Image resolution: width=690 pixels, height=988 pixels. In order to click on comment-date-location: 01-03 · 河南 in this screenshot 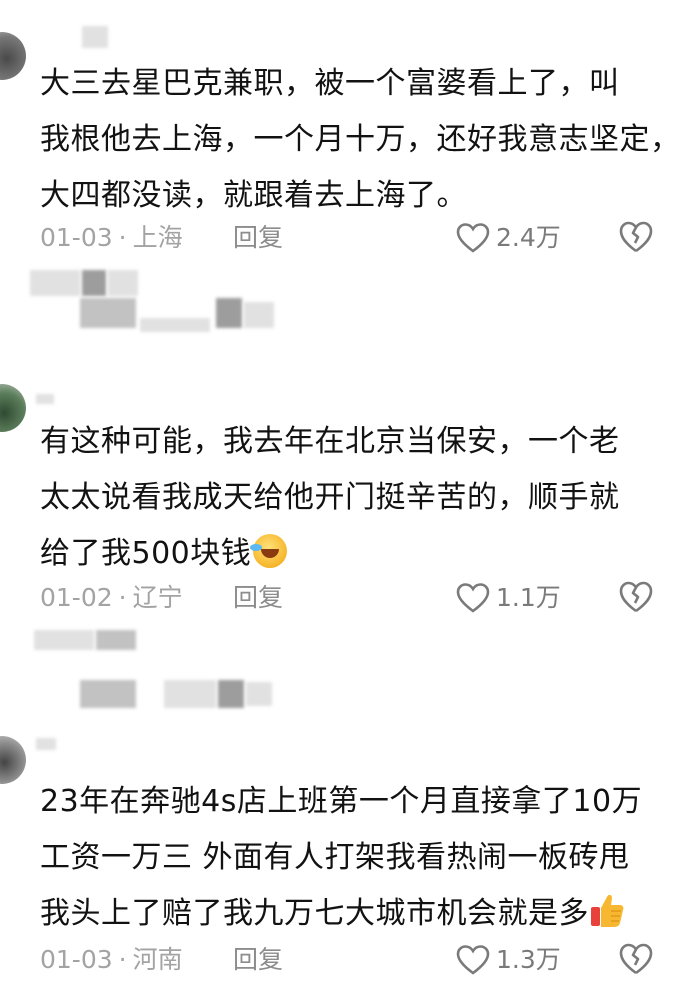, I will do `click(111, 959)`.